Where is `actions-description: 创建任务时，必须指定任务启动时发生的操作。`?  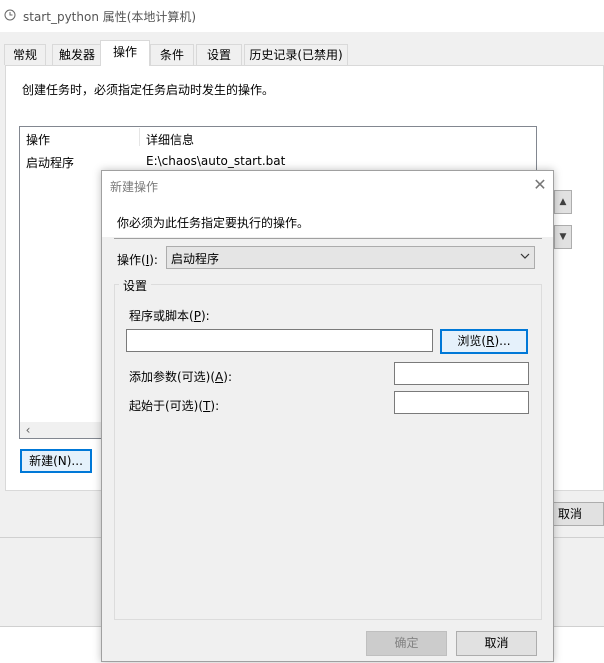
actions-description: 创建任务时，必须指定任务启动时发生的操作。 is located at coordinates (148, 90).